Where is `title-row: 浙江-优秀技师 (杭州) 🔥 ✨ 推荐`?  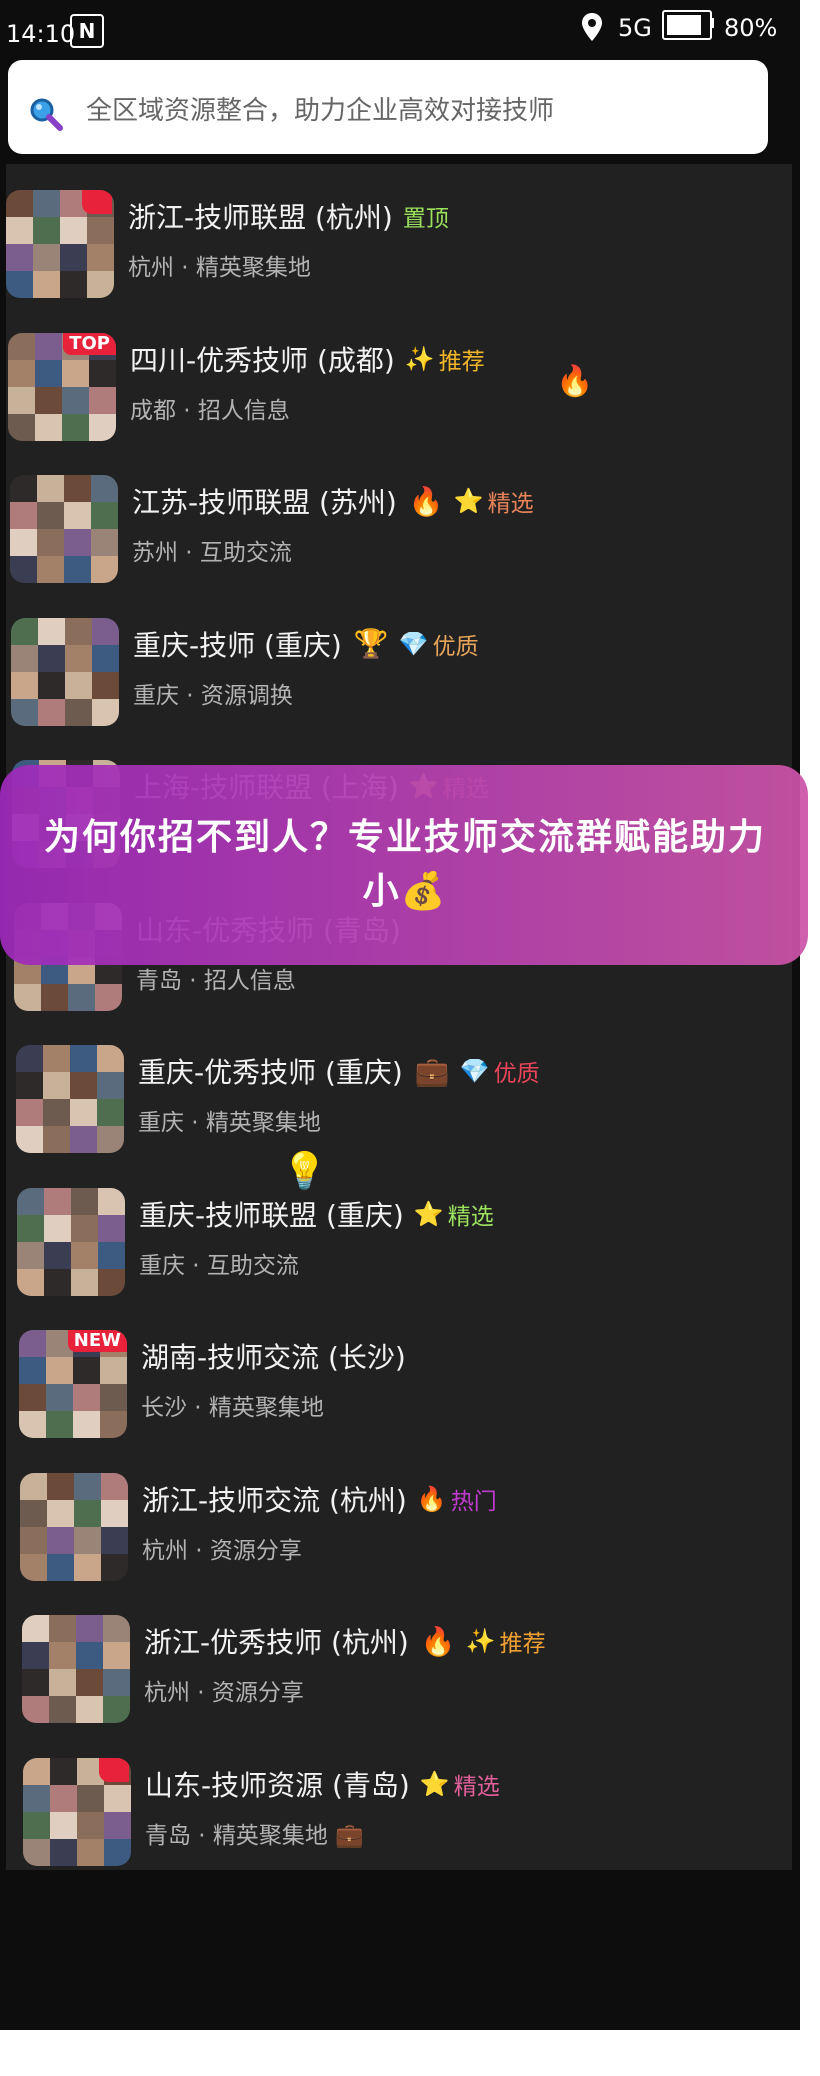
title-row: 浙江-优秀技师 (杭州) 🔥 ✨ 推荐 is located at coordinates (345, 1641).